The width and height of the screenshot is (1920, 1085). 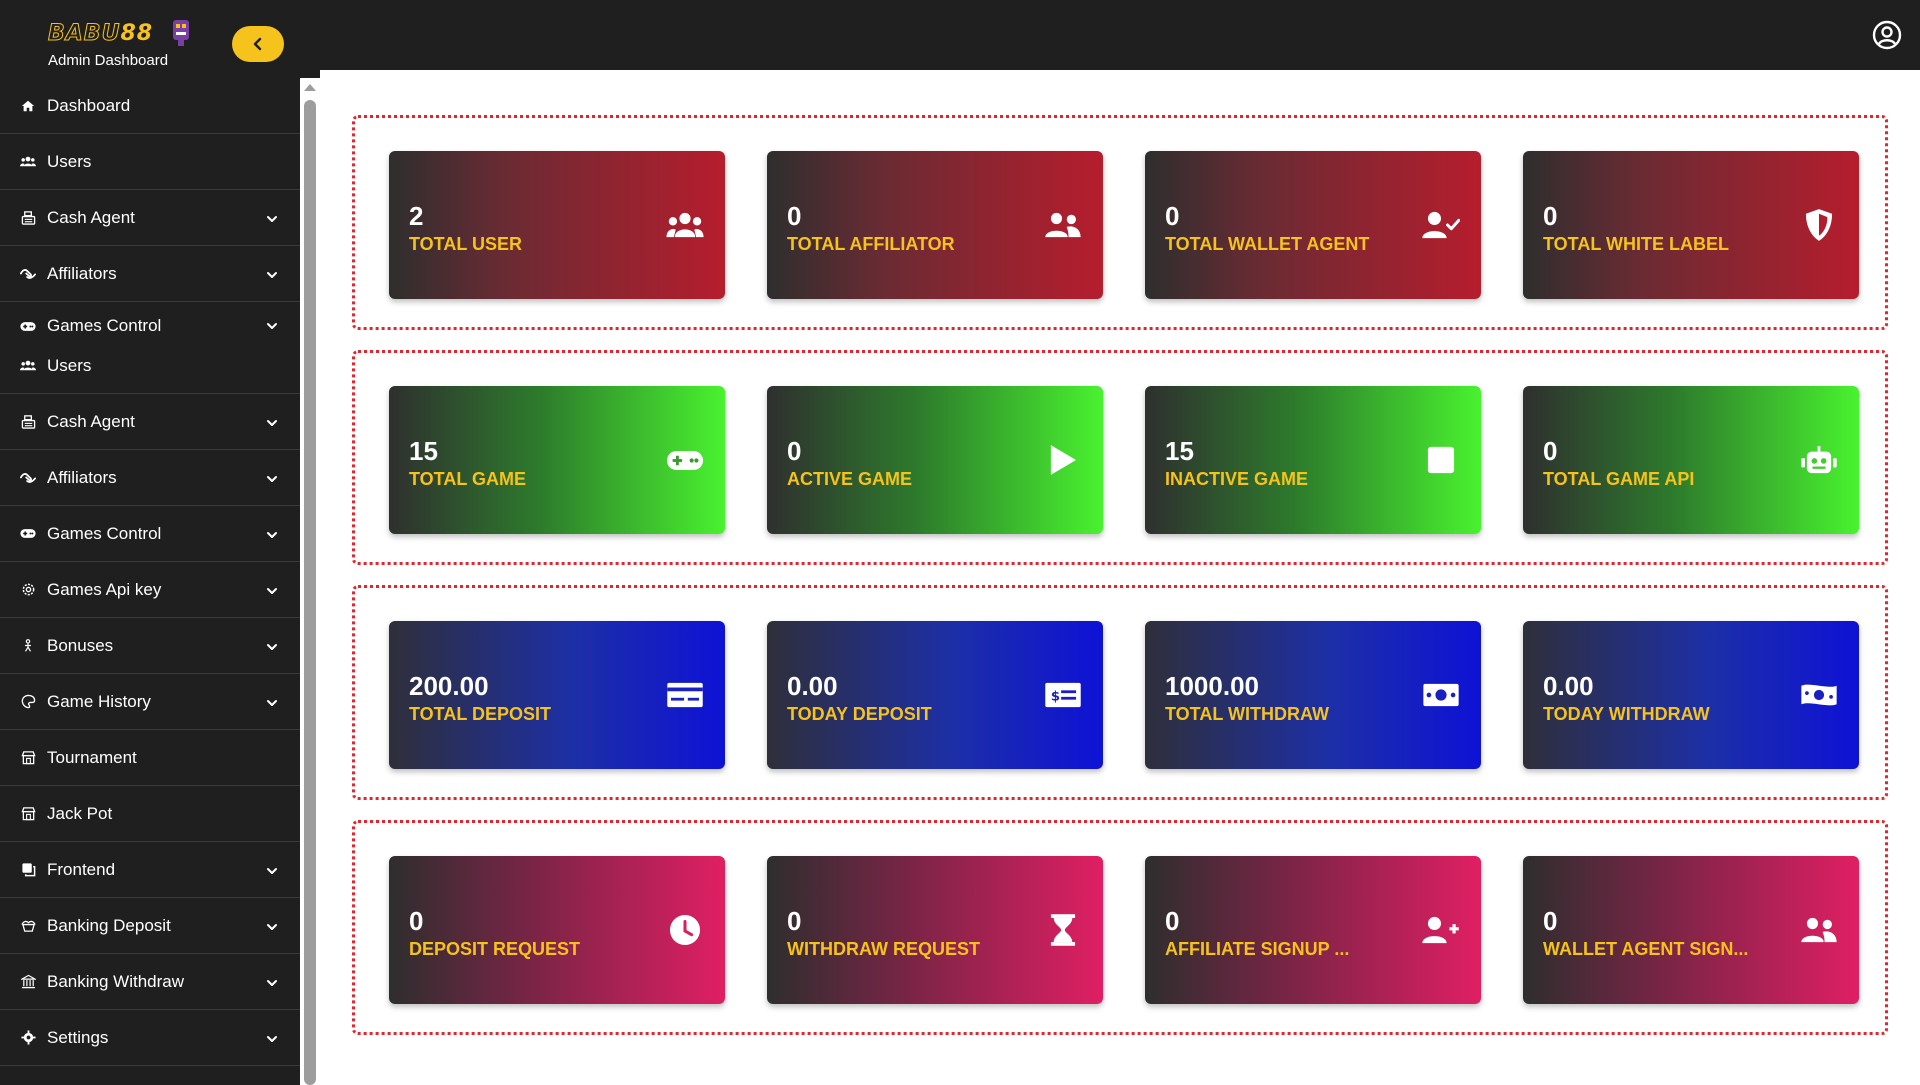 I want to click on money-check-icon: $, so click(x=1063, y=695).